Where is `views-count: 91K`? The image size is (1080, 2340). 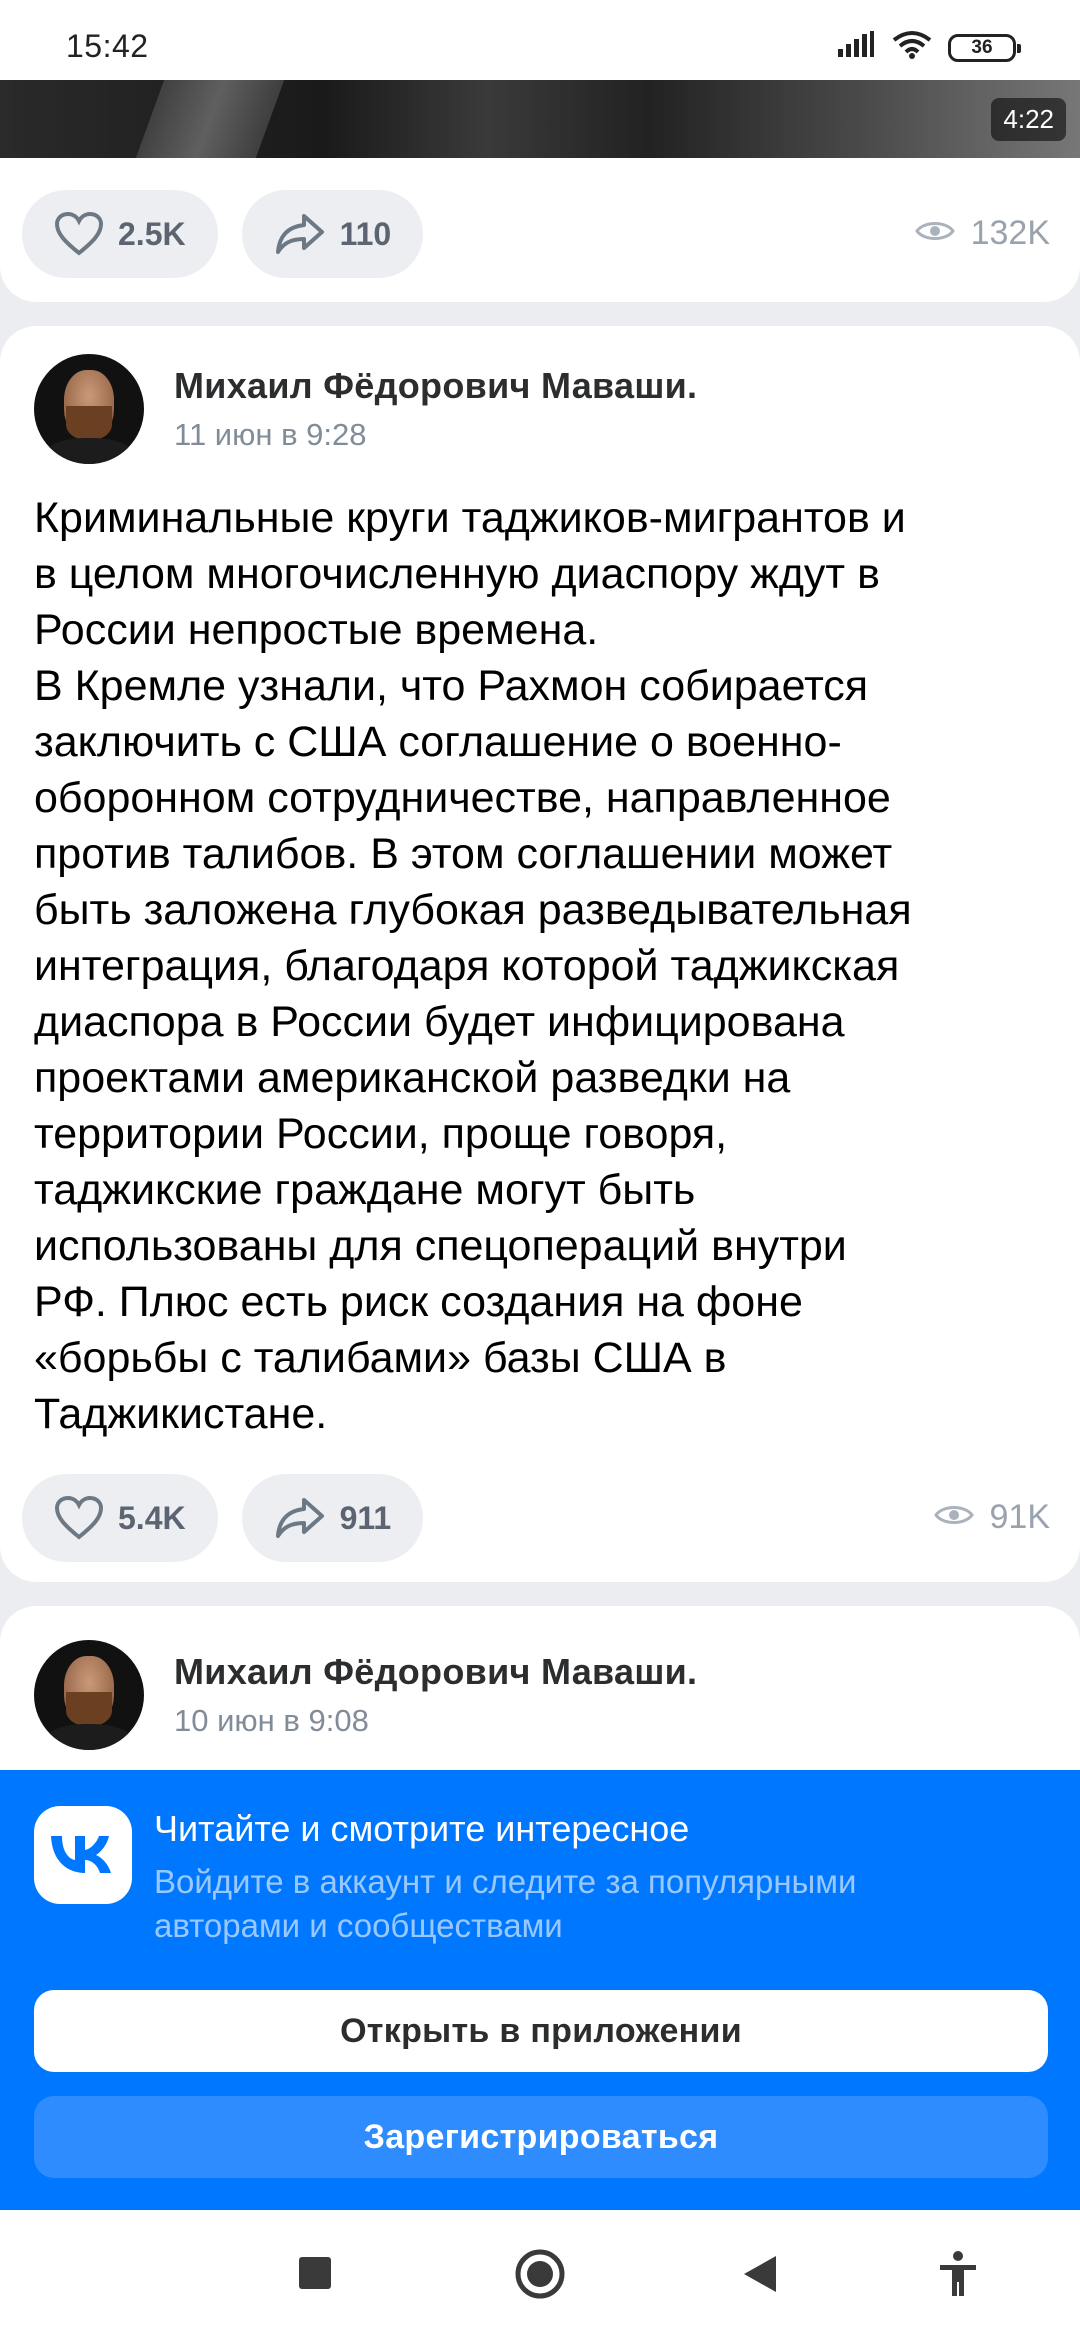
views-count: 91K is located at coordinates (1020, 1517).